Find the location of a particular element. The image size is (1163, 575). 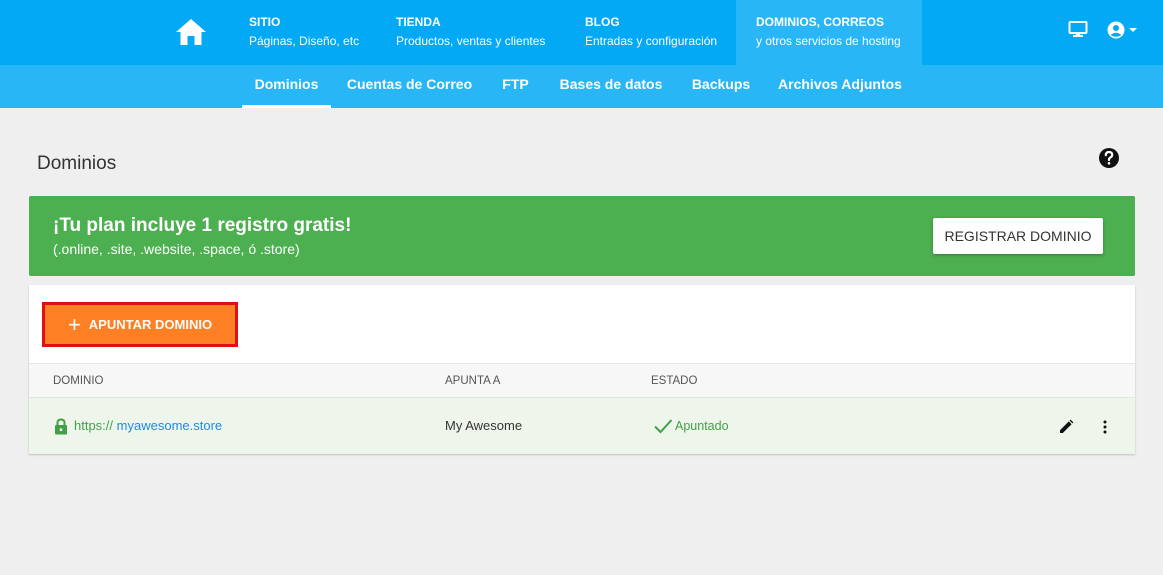

banner-title: ¡Tu plan incluye 1 registro gratis! is located at coordinates (202, 225).